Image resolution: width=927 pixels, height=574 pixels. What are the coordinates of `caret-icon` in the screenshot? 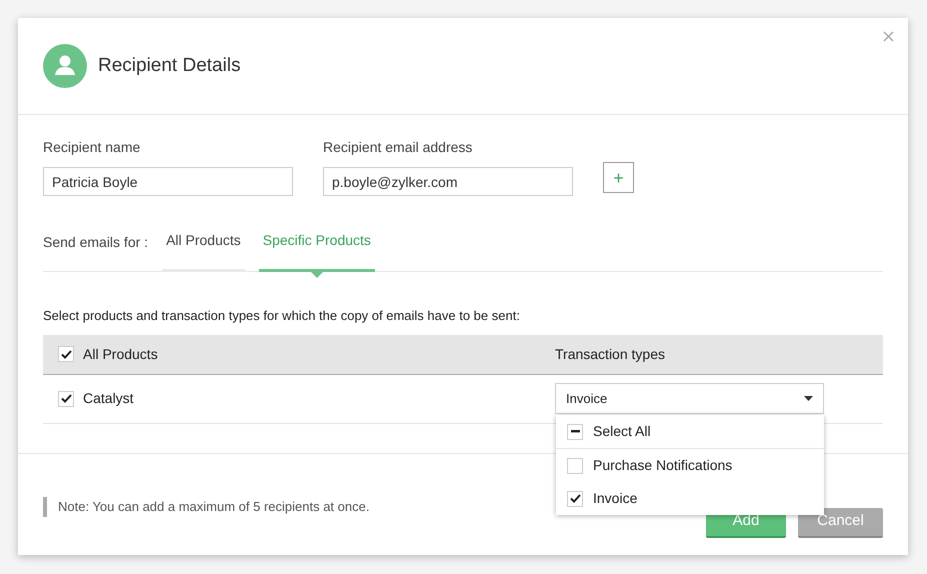 It's located at (808, 398).